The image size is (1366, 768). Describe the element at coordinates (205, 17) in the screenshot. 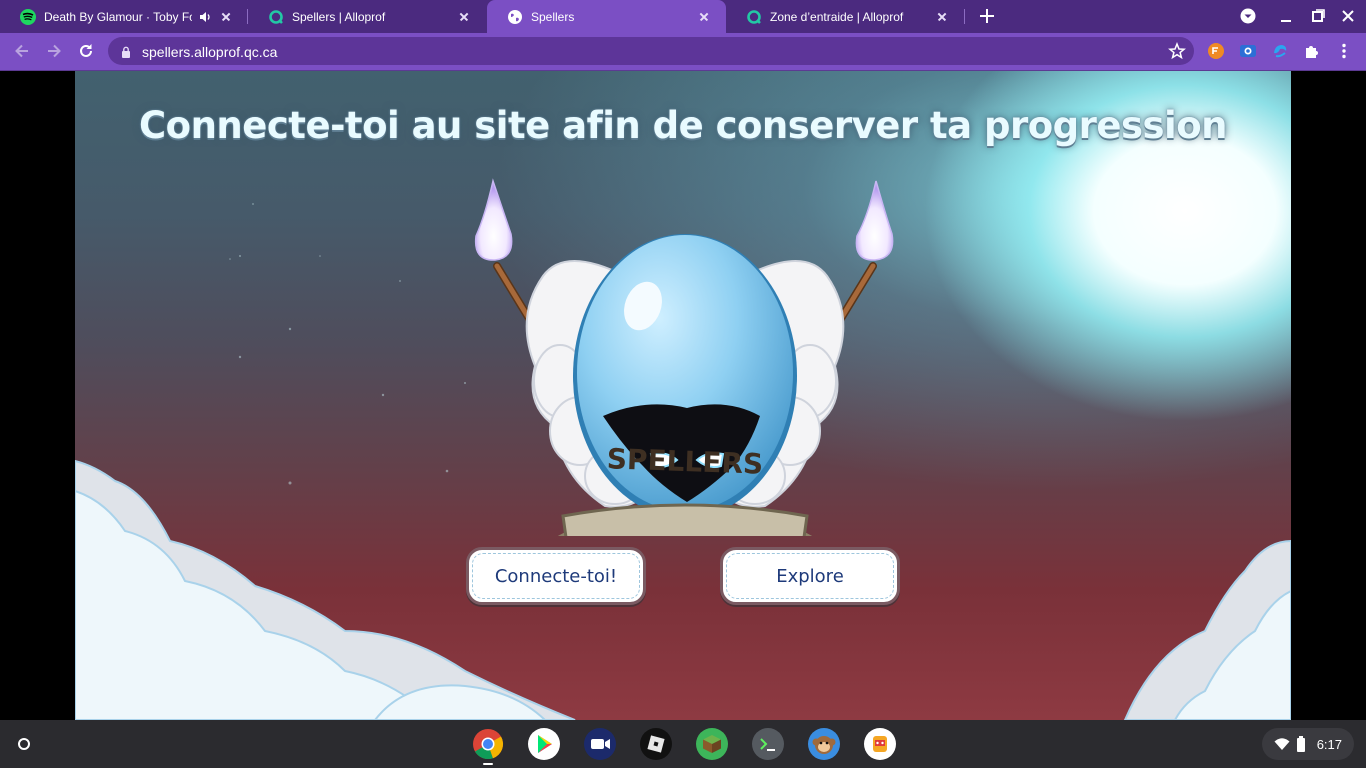

I see `speaker-icon` at that location.